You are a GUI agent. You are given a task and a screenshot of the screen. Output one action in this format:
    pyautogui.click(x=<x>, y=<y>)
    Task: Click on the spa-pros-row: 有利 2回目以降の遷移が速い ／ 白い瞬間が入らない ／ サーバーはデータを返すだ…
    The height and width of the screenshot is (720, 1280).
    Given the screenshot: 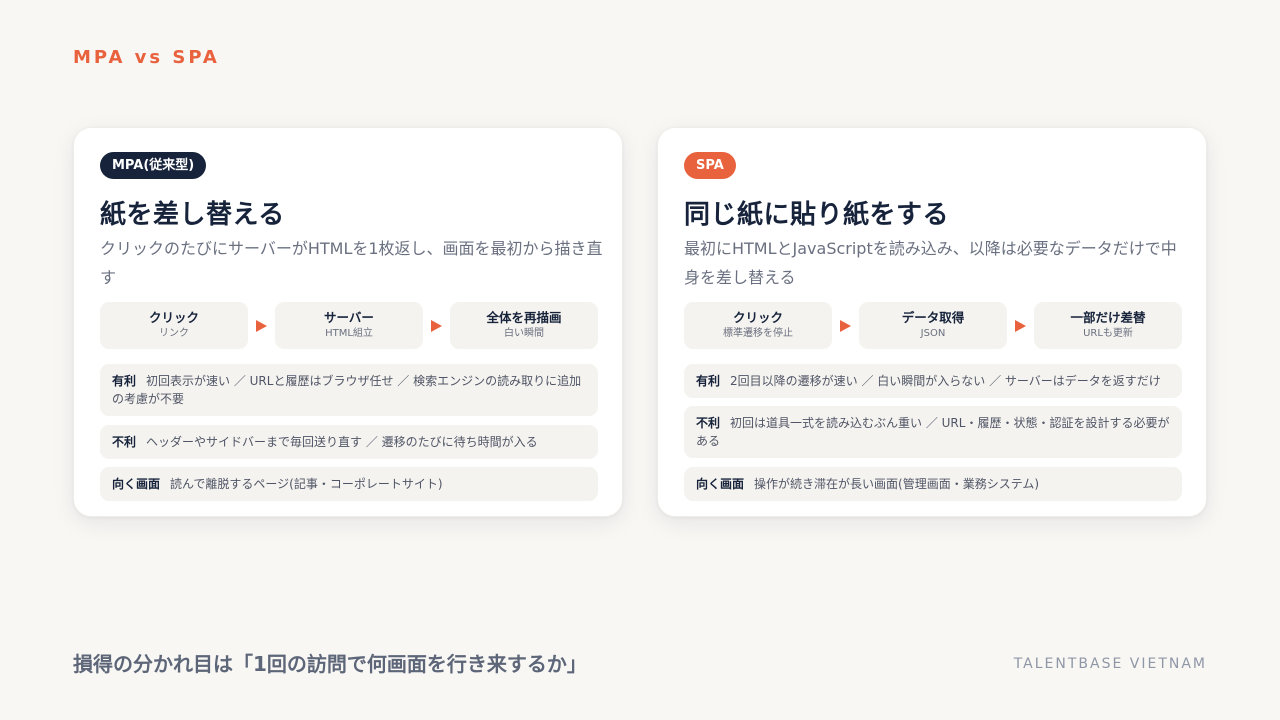 What is the action you would take?
    pyautogui.click(x=933, y=381)
    